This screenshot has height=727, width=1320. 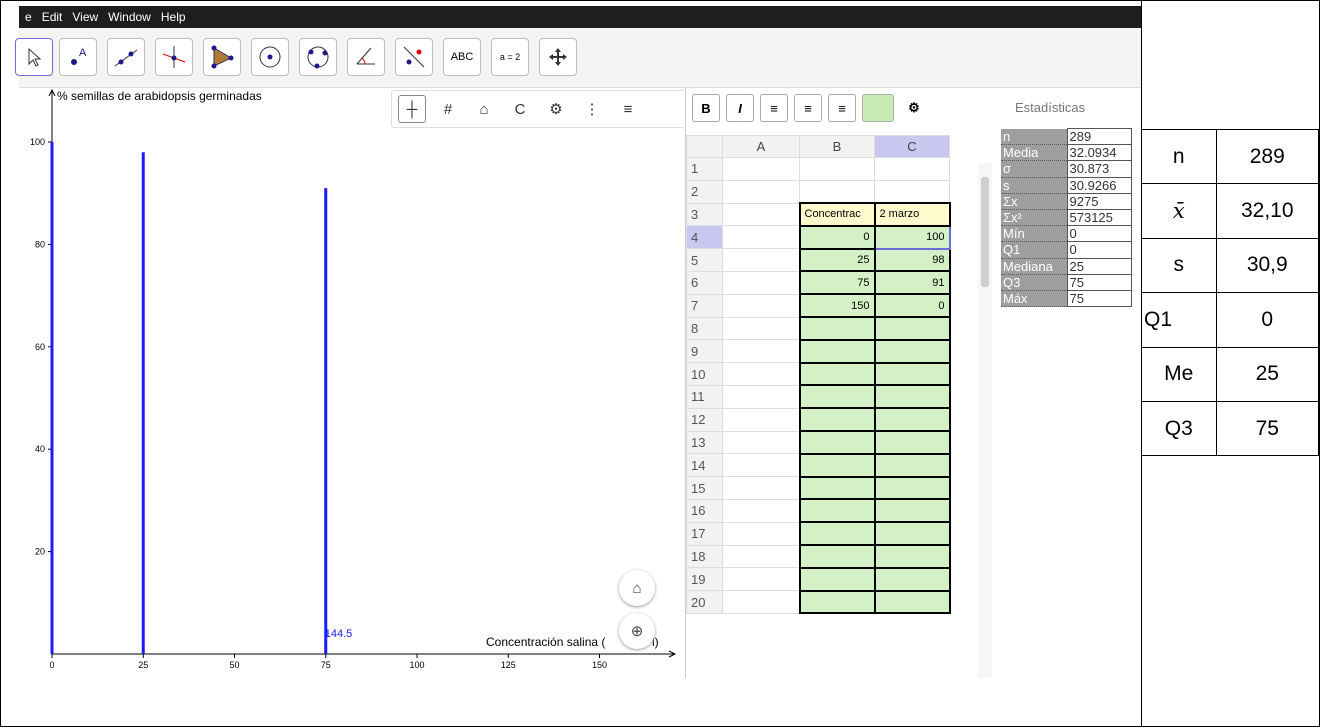 I want to click on cell-b: 0, so click(x=837, y=237).